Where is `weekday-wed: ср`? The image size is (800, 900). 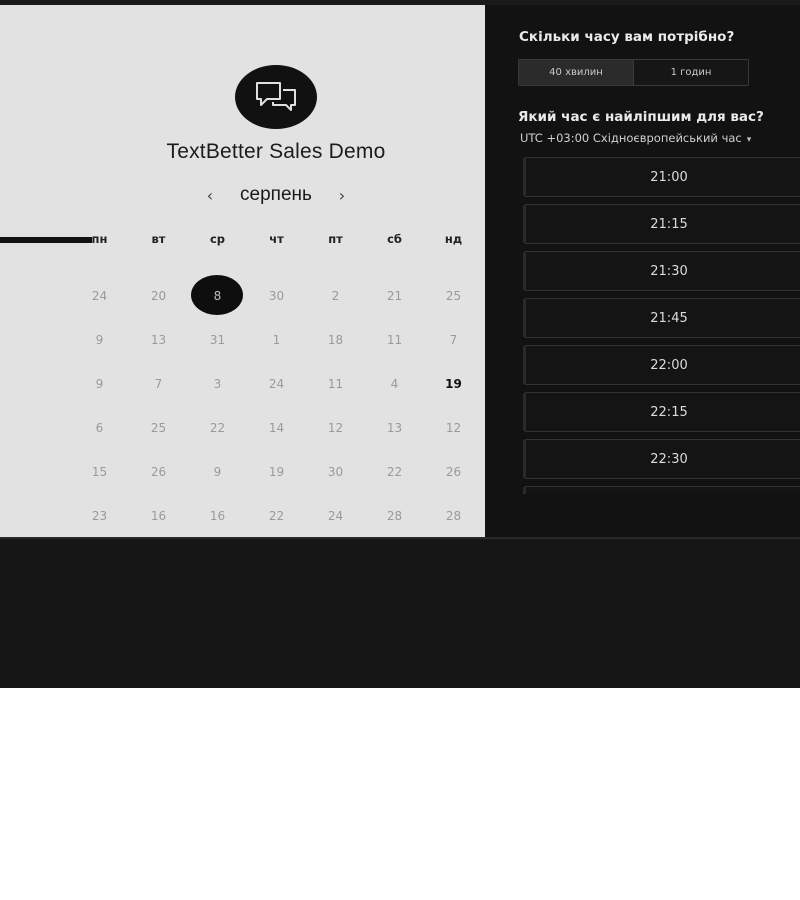
weekday-wed: ср is located at coordinates (217, 239).